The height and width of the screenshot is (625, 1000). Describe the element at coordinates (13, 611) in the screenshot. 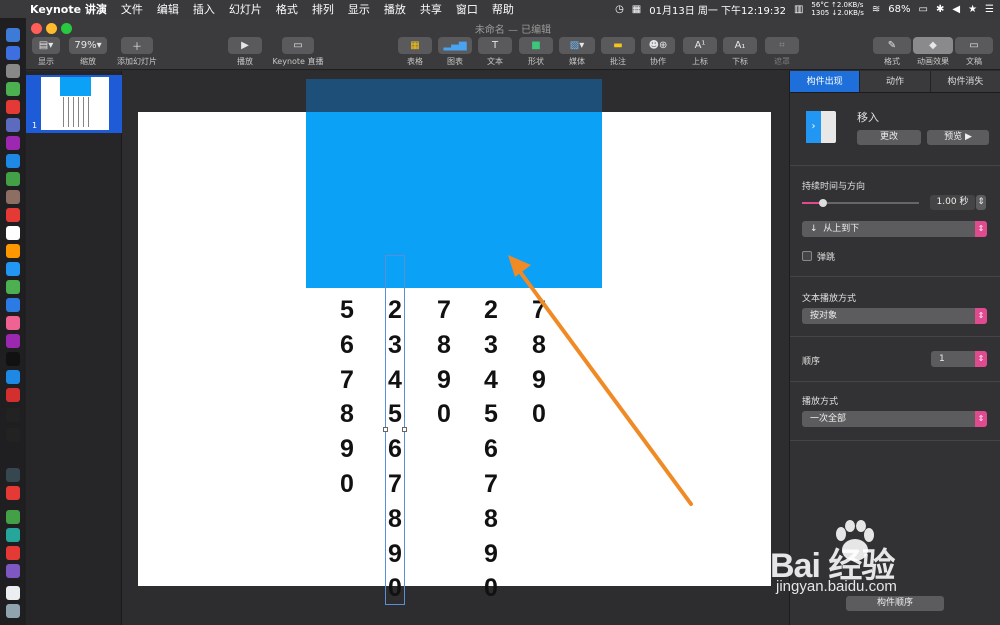

I see `trash-icon` at that location.